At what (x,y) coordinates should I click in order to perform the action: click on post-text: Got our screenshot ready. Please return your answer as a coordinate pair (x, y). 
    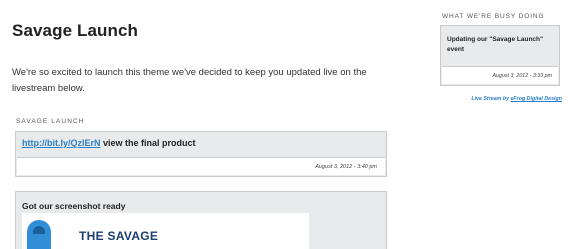
    Looking at the image, I should click on (74, 206).